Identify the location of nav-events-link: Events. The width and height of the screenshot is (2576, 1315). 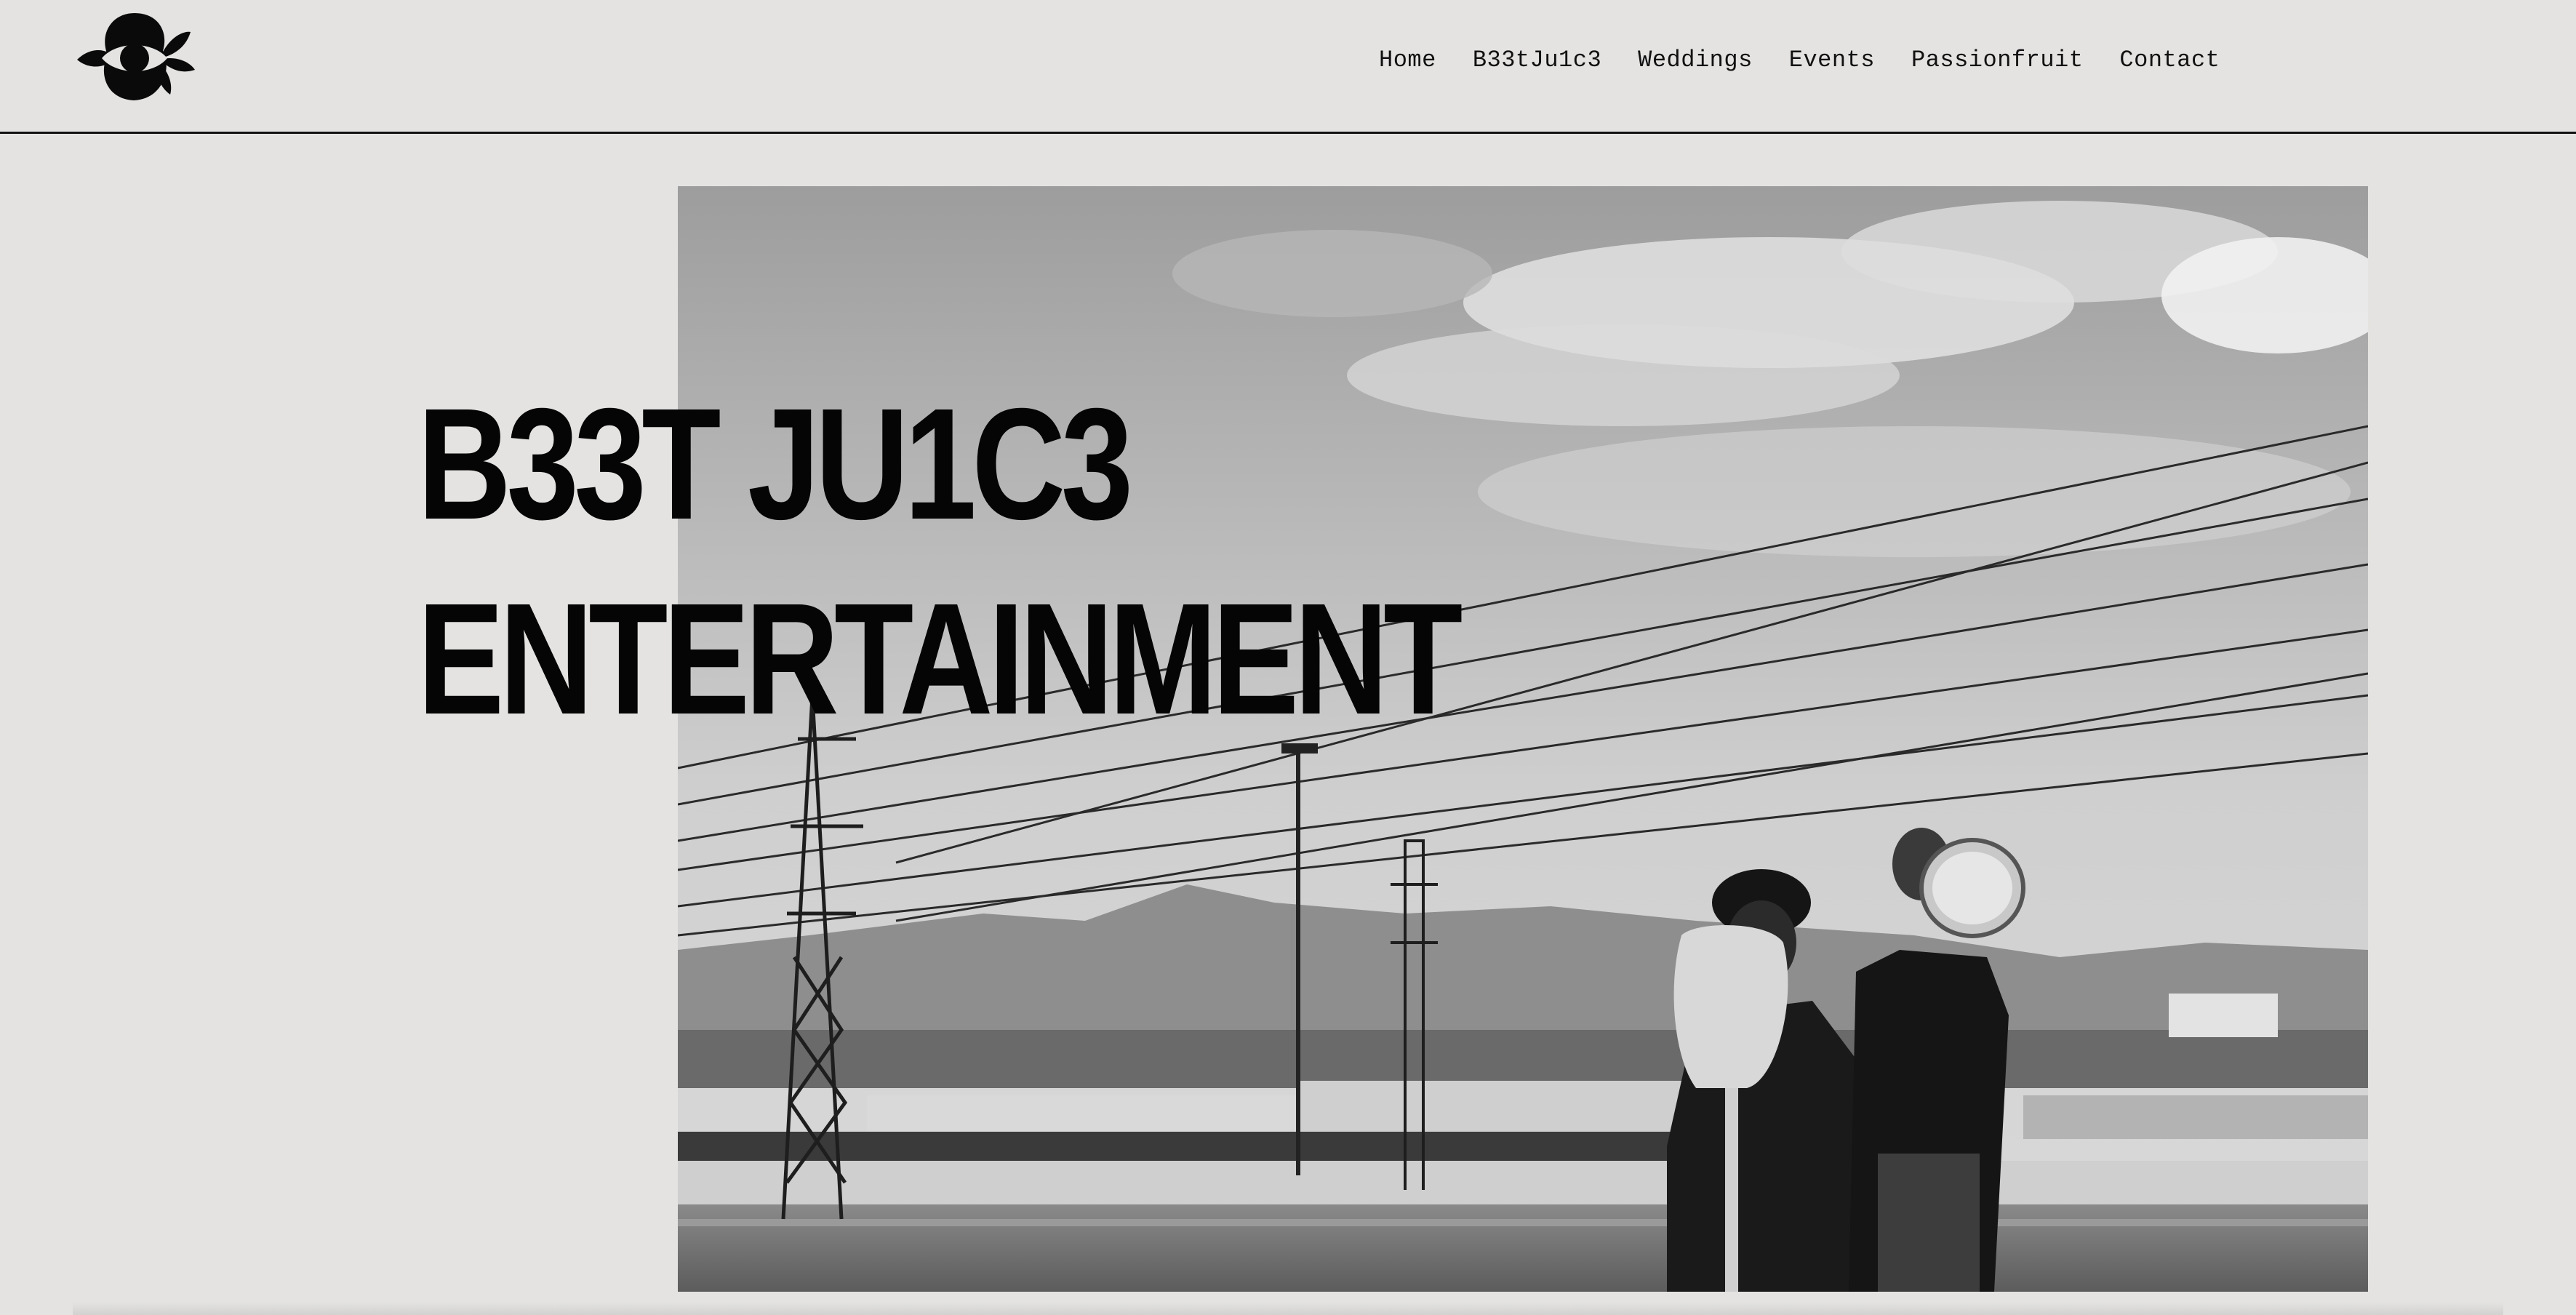
(1832, 60).